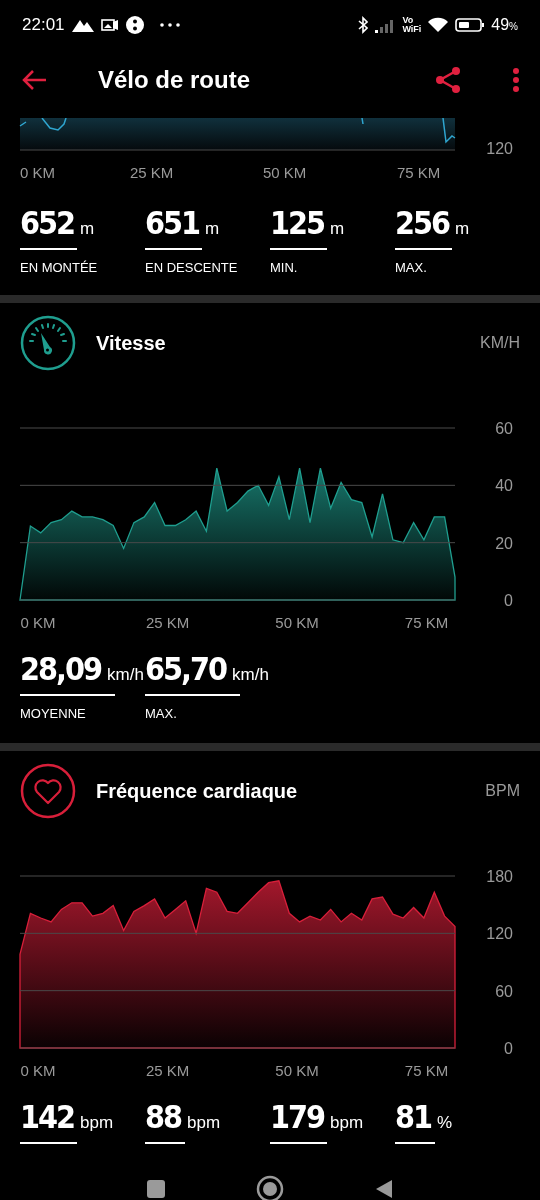  Describe the element at coordinates (284, 267) in the screenshot. I see `stat-label: MIN.` at that location.